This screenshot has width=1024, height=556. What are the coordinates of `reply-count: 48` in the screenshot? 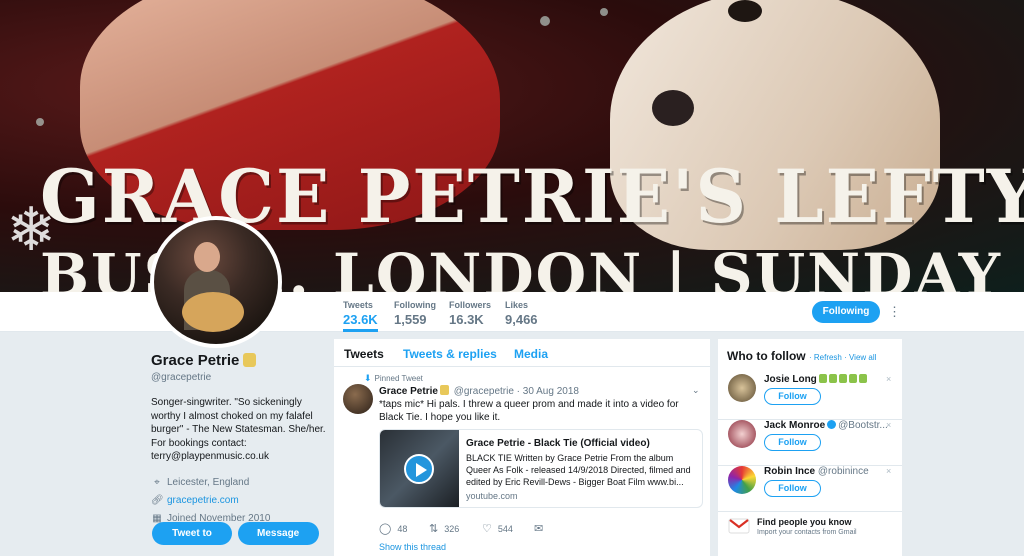 It's located at (402, 528).